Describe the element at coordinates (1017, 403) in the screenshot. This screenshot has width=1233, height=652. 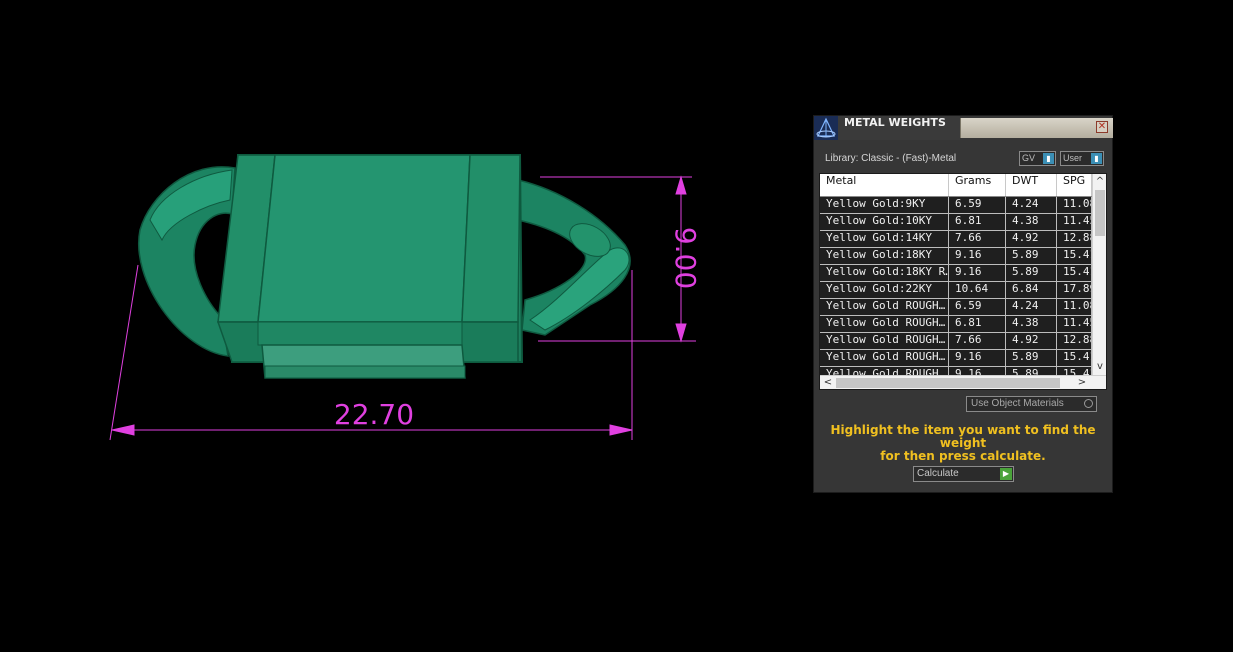
I see `use-object-materials-label: Use Object Materials` at that location.